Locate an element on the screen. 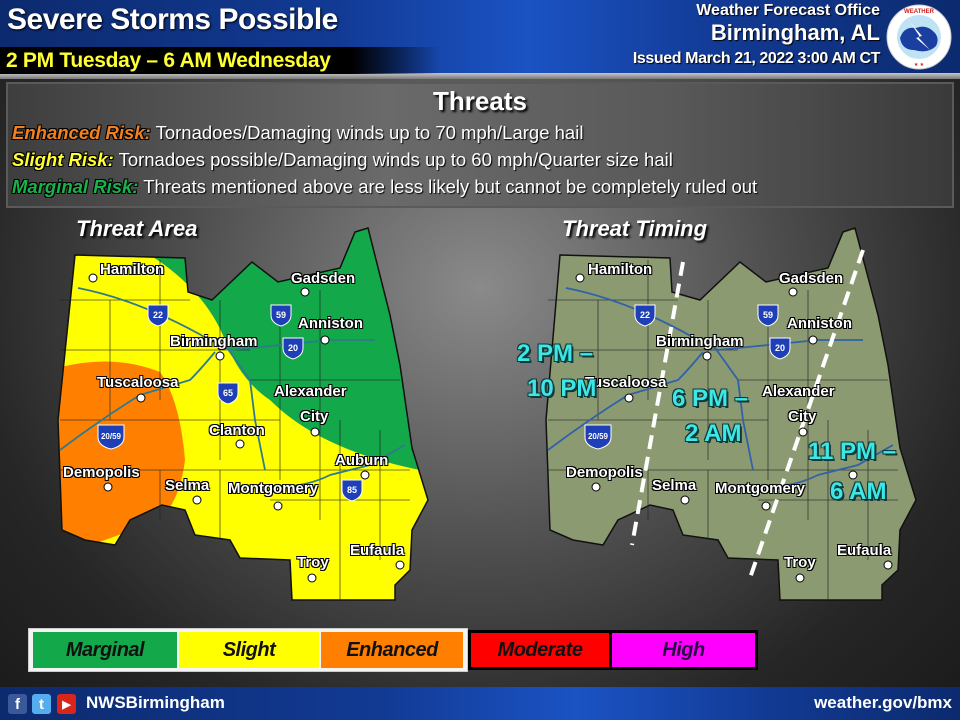 The width and height of the screenshot is (960, 720). website-link: weather.gov/bmx is located at coordinates (883, 703).